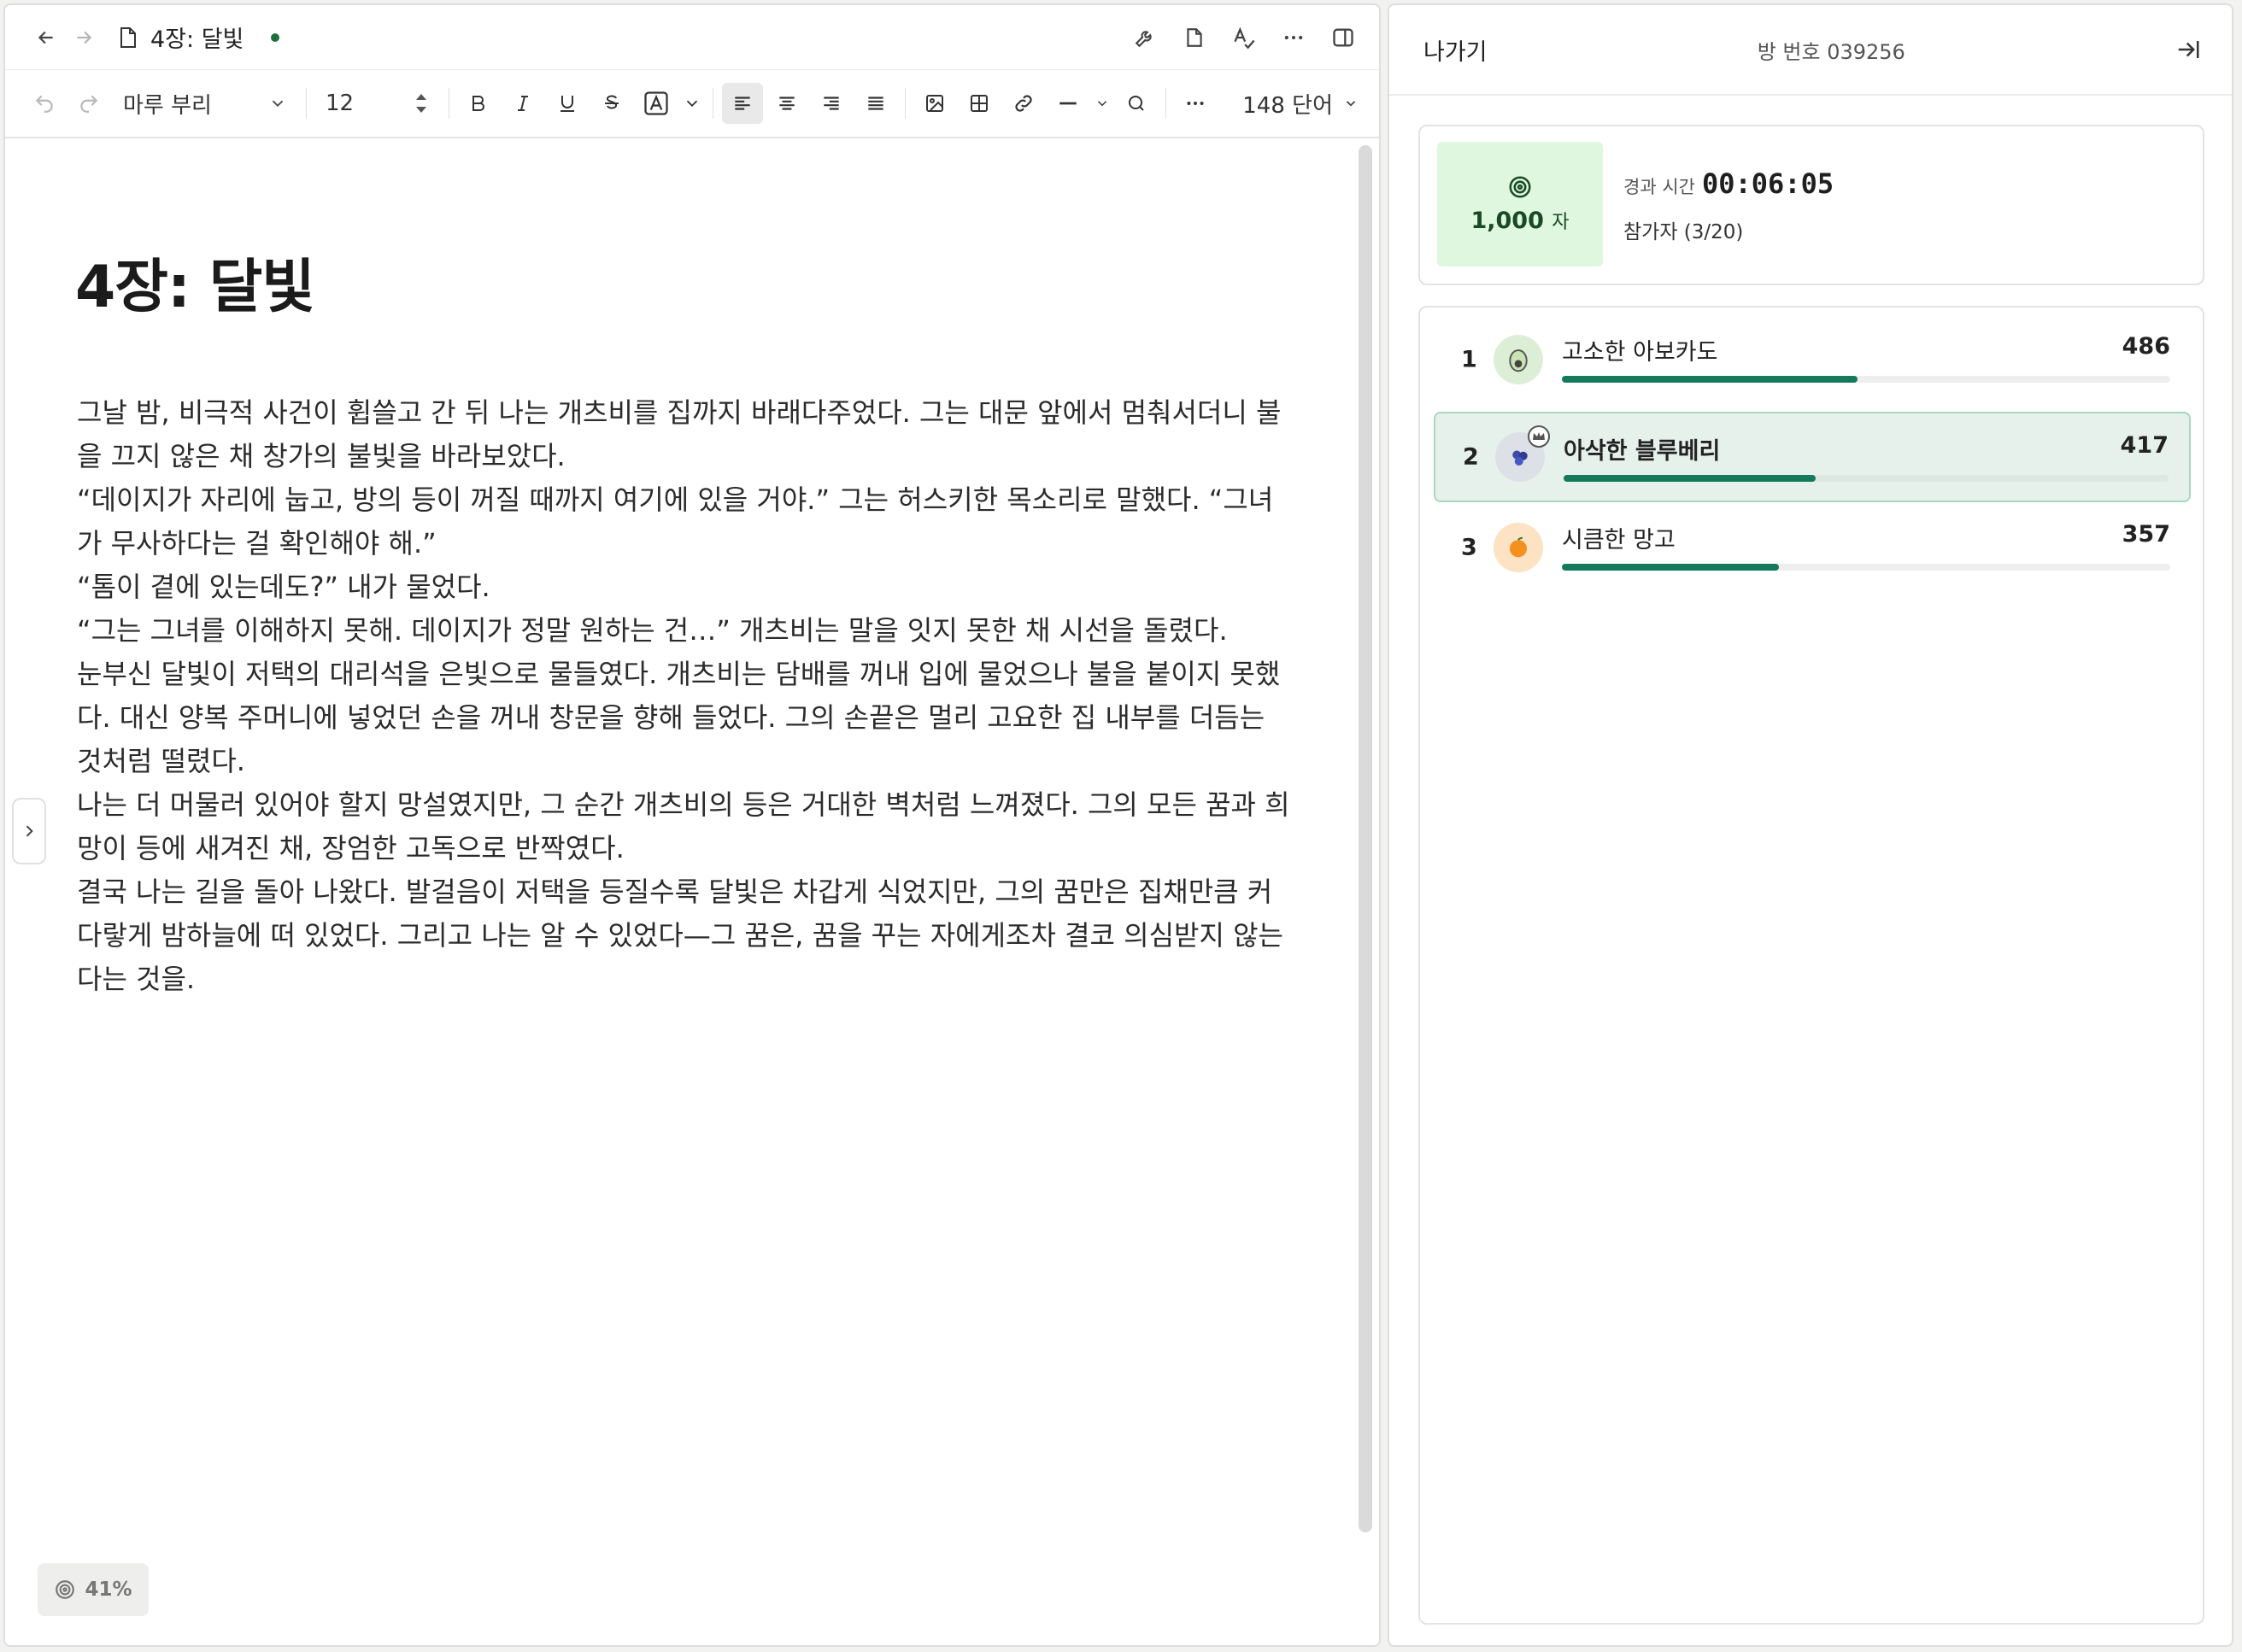  I want to click on strikethrough-icon, so click(612, 102).